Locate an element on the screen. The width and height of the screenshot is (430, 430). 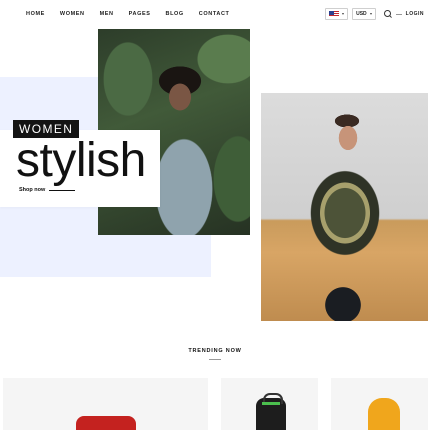
product-image-yellow-jacket is located at coordinates (384, 414).